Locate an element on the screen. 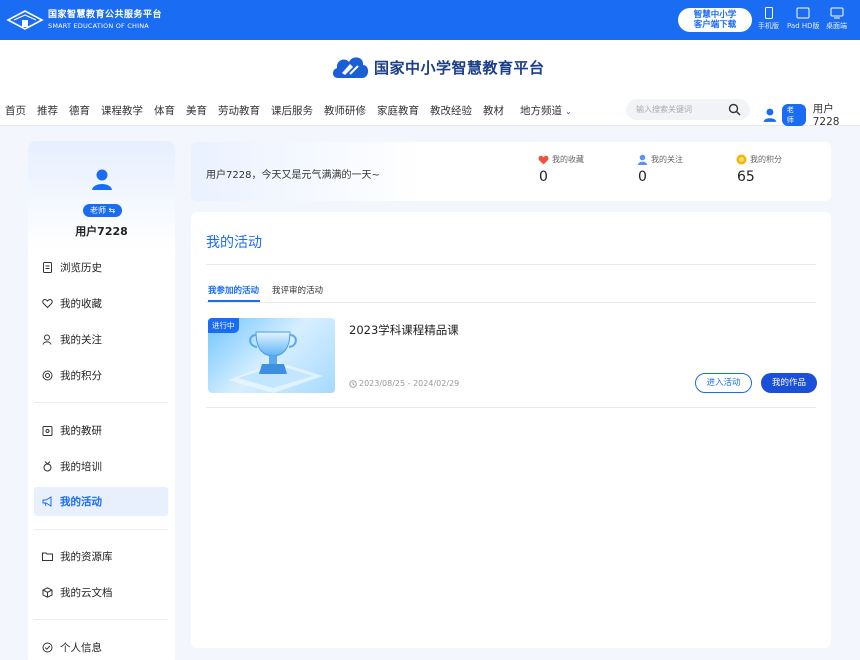 Image resolution: width=860 pixels, height=660 pixels. activity-date: 2023/08/25 - 2024/02/29 is located at coordinates (404, 383).